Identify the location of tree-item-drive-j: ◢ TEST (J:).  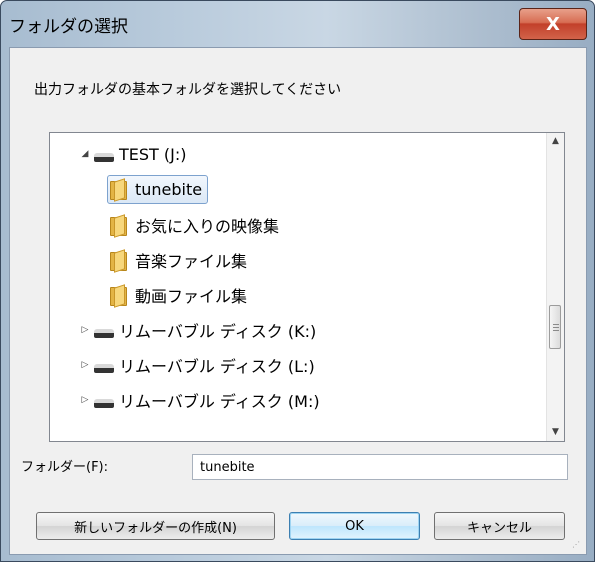
(132, 154).